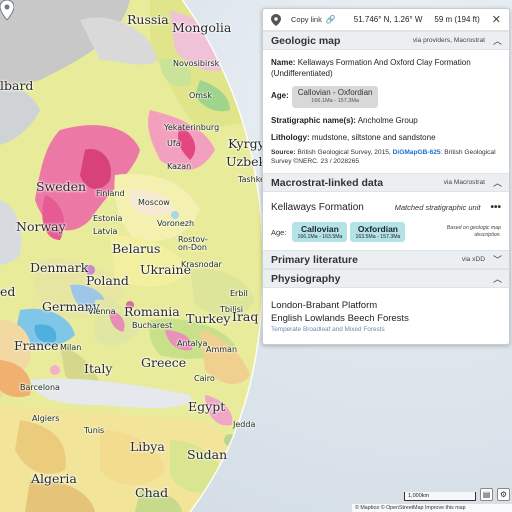 The height and width of the screenshot is (512, 512). I want to click on strat-label: Stratigraphic name(s):, so click(313, 120).